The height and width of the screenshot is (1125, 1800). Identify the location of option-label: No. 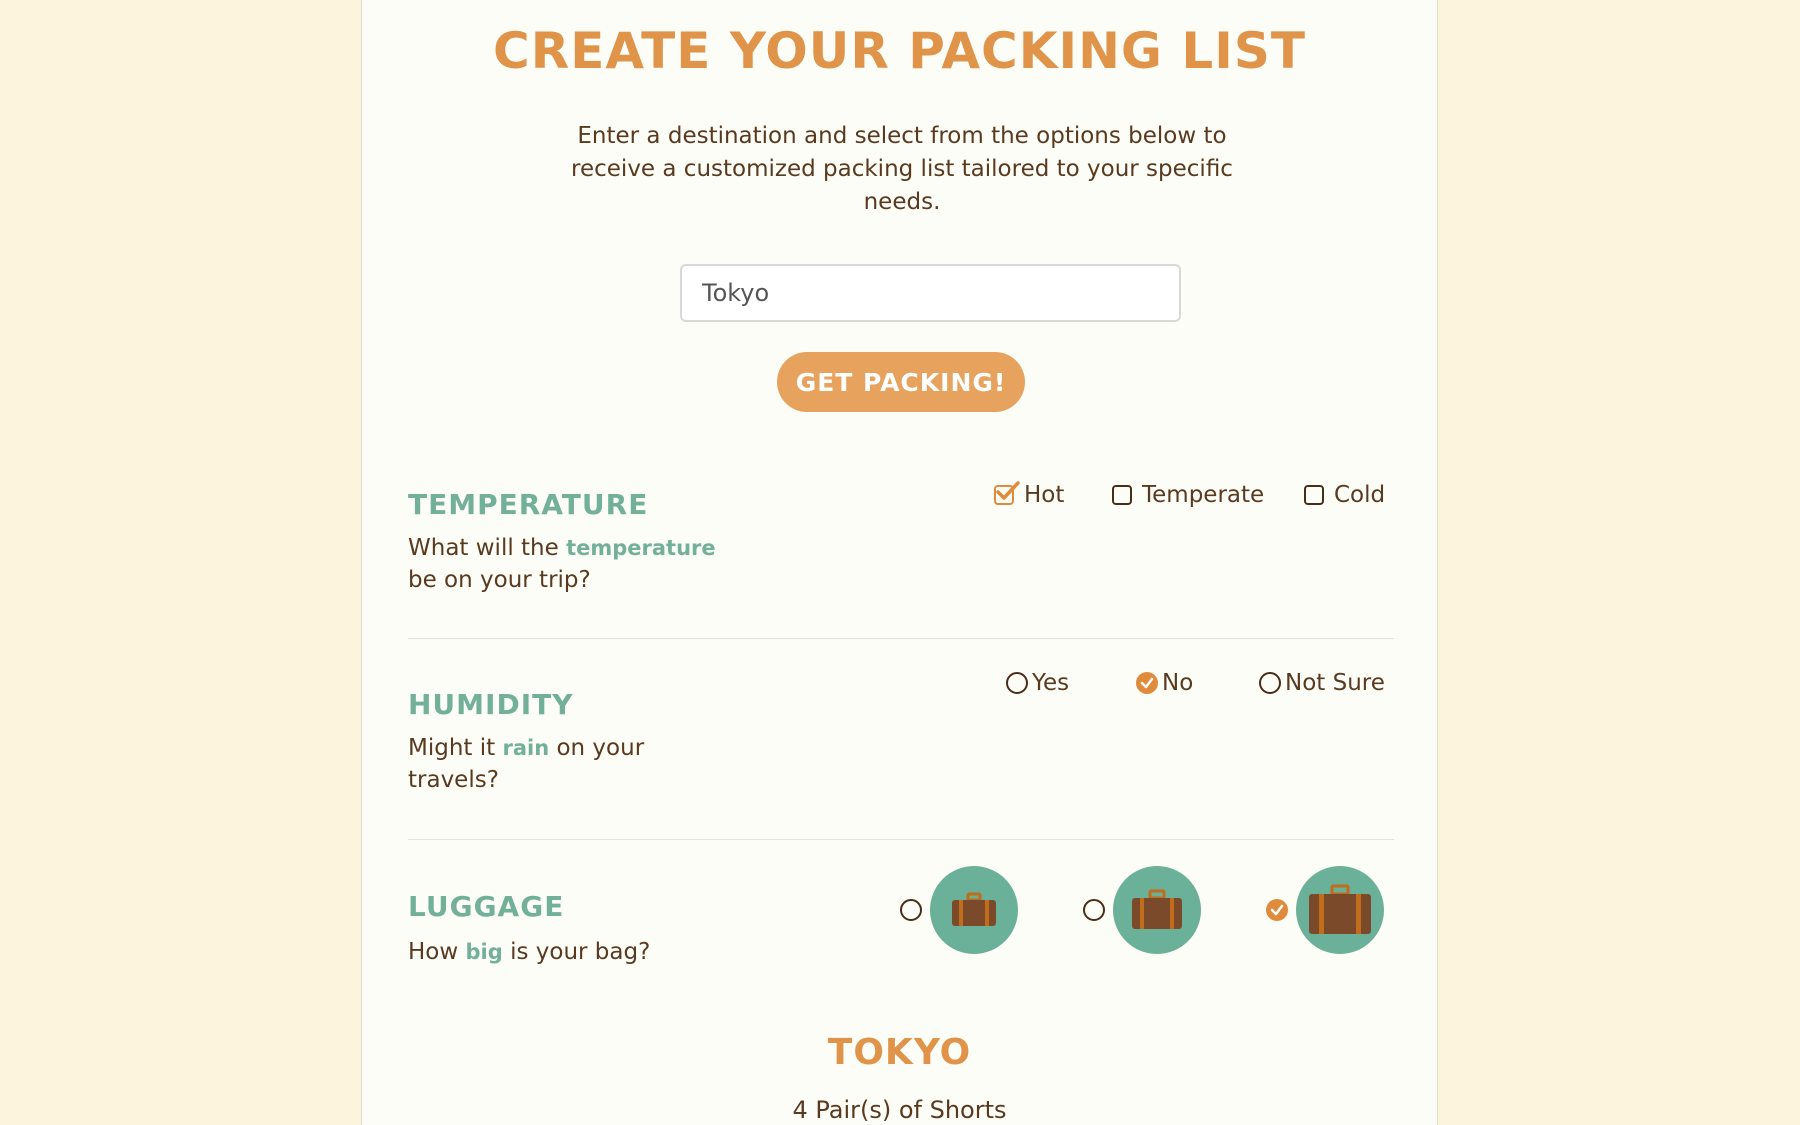
(1178, 683).